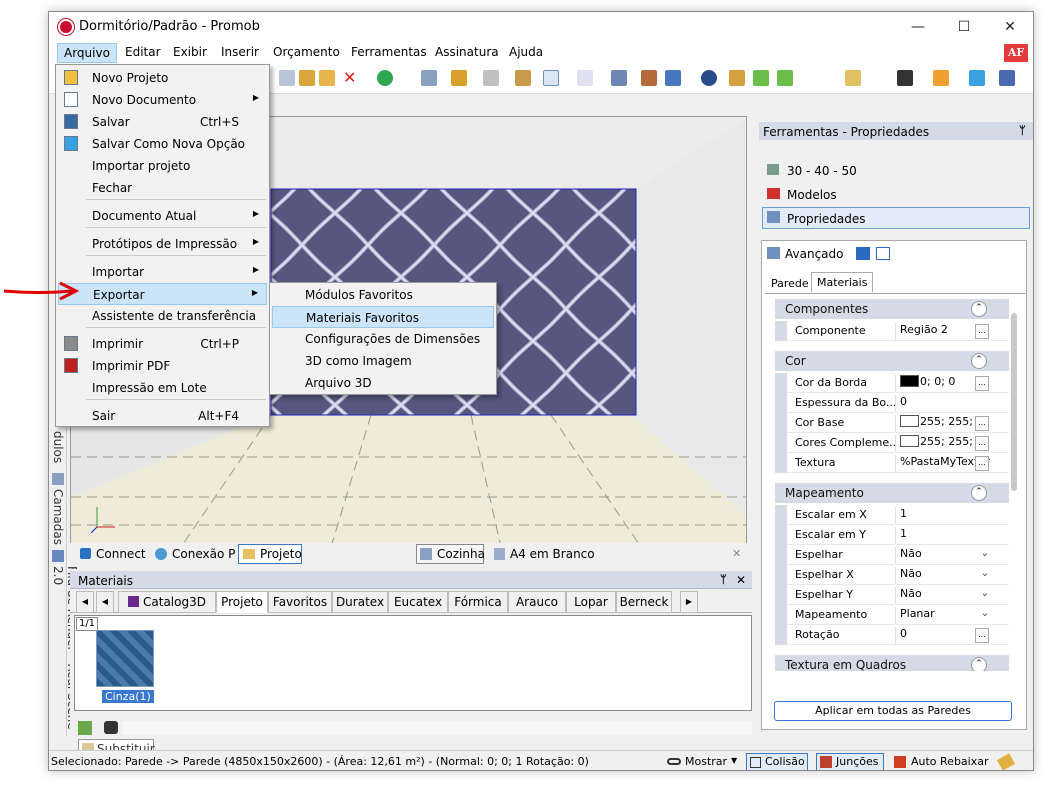 This screenshot has width=1060, height=792. Describe the element at coordinates (162, 388) in the screenshot. I see `menu-item-impressão-em-lote: Impressão em Lote` at that location.